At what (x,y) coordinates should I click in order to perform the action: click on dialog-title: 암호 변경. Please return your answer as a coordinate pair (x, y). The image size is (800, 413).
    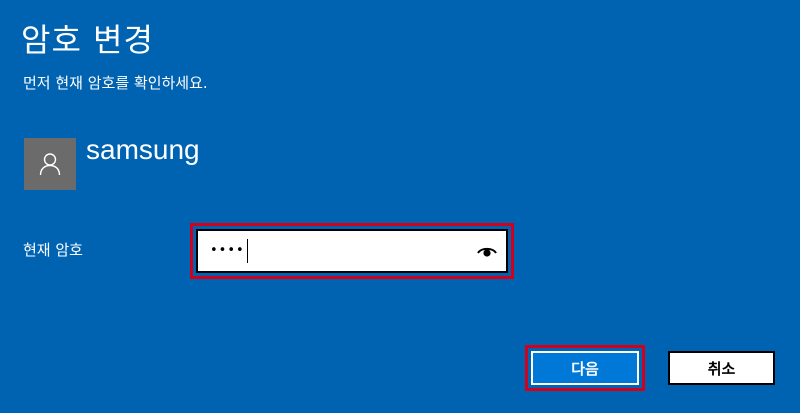
    Looking at the image, I should click on (87, 40).